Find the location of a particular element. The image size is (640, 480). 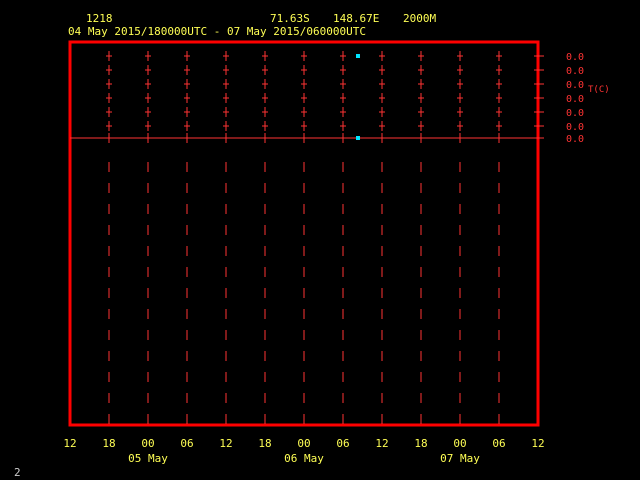

date-label: 05 May is located at coordinates (148, 458).